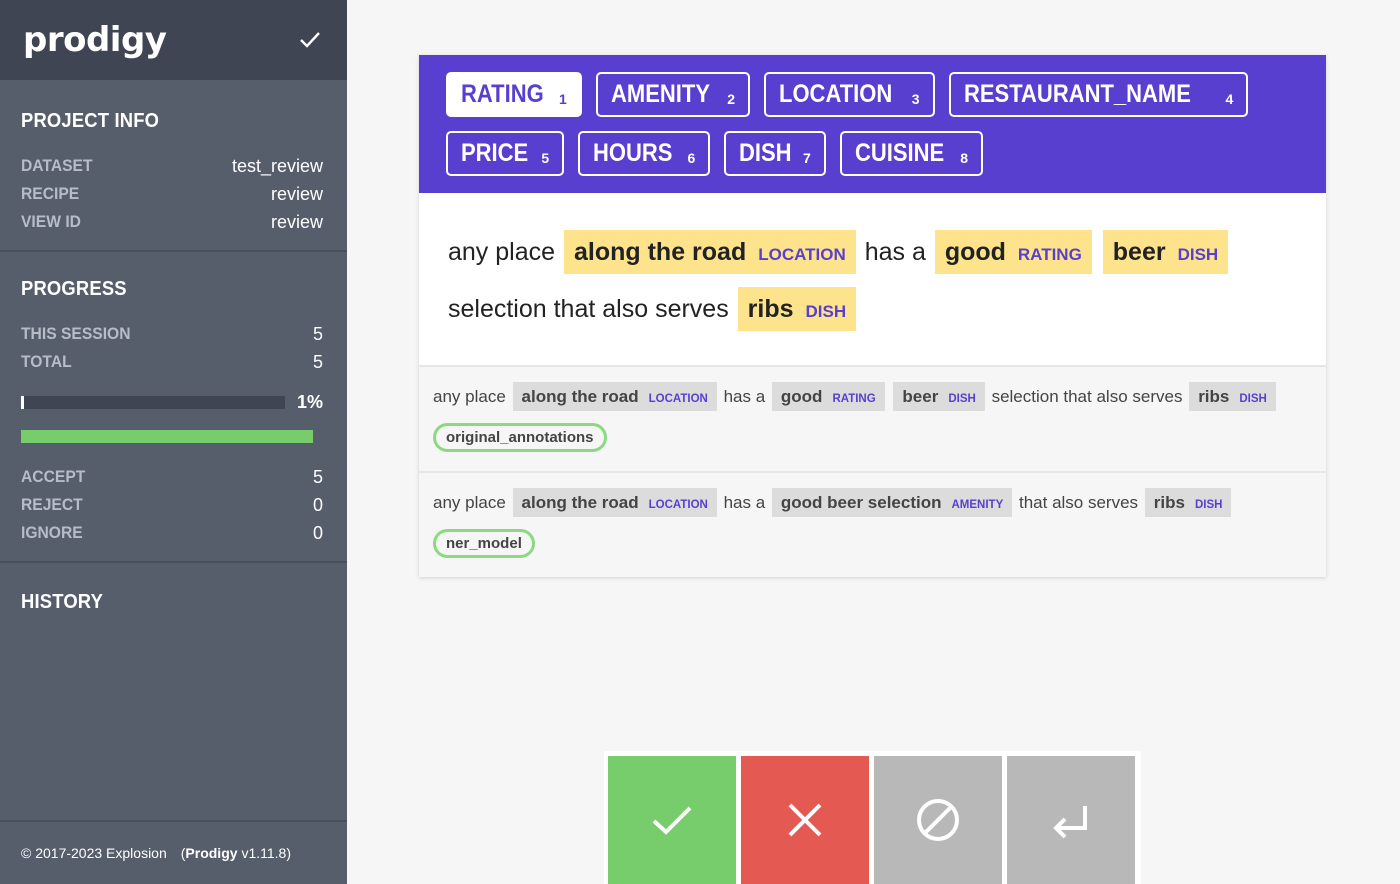 This screenshot has height=884, width=1400. Describe the element at coordinates (76, 333) in the screenshot. I see `progress-key: THIS SESSION` at that location.